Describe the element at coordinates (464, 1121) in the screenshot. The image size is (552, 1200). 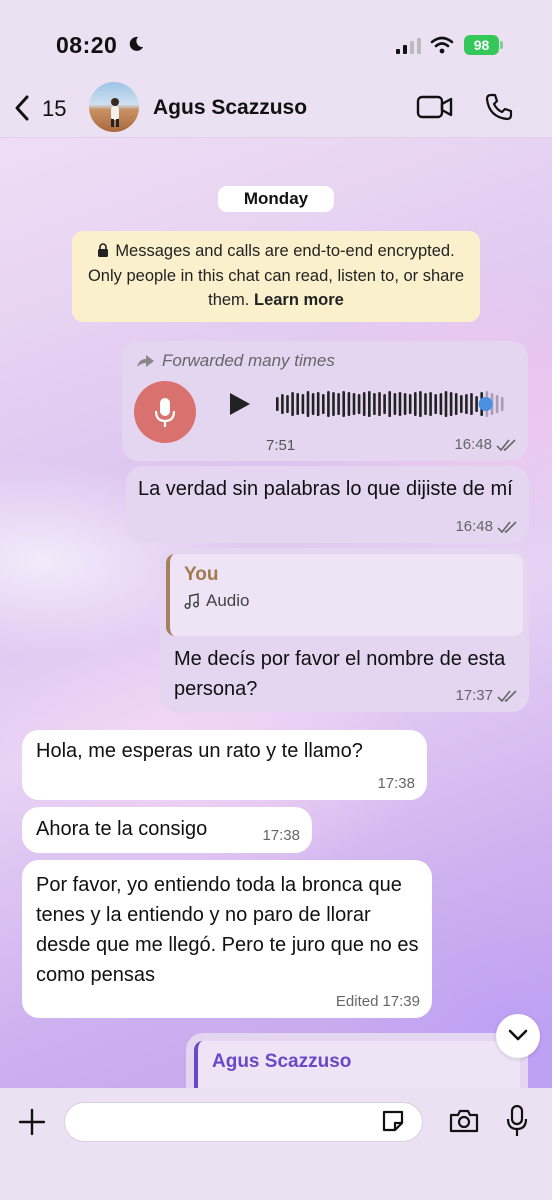
I see `camera-icon` at that location.